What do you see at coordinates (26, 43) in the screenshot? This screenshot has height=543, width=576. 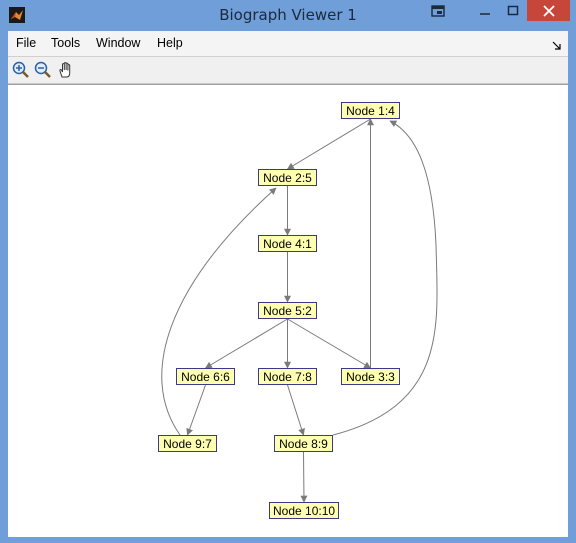 I see `menu-file: File` at bounding box center [26, 43].